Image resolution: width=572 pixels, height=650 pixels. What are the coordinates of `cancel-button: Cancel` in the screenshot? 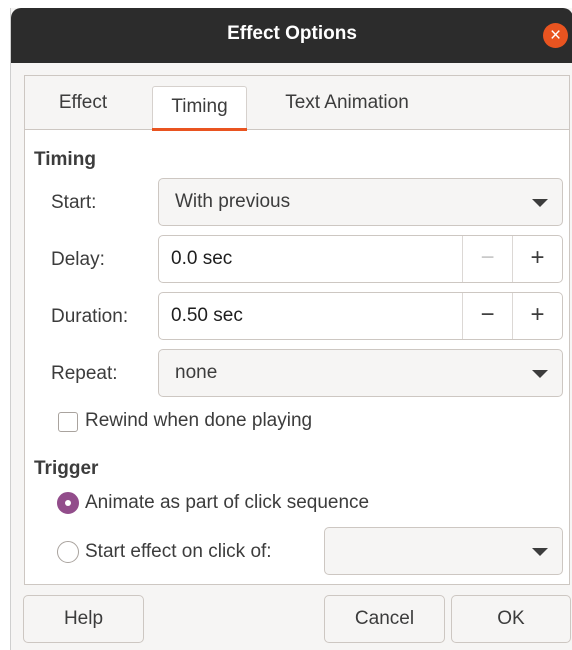 It's located at (384, 619).